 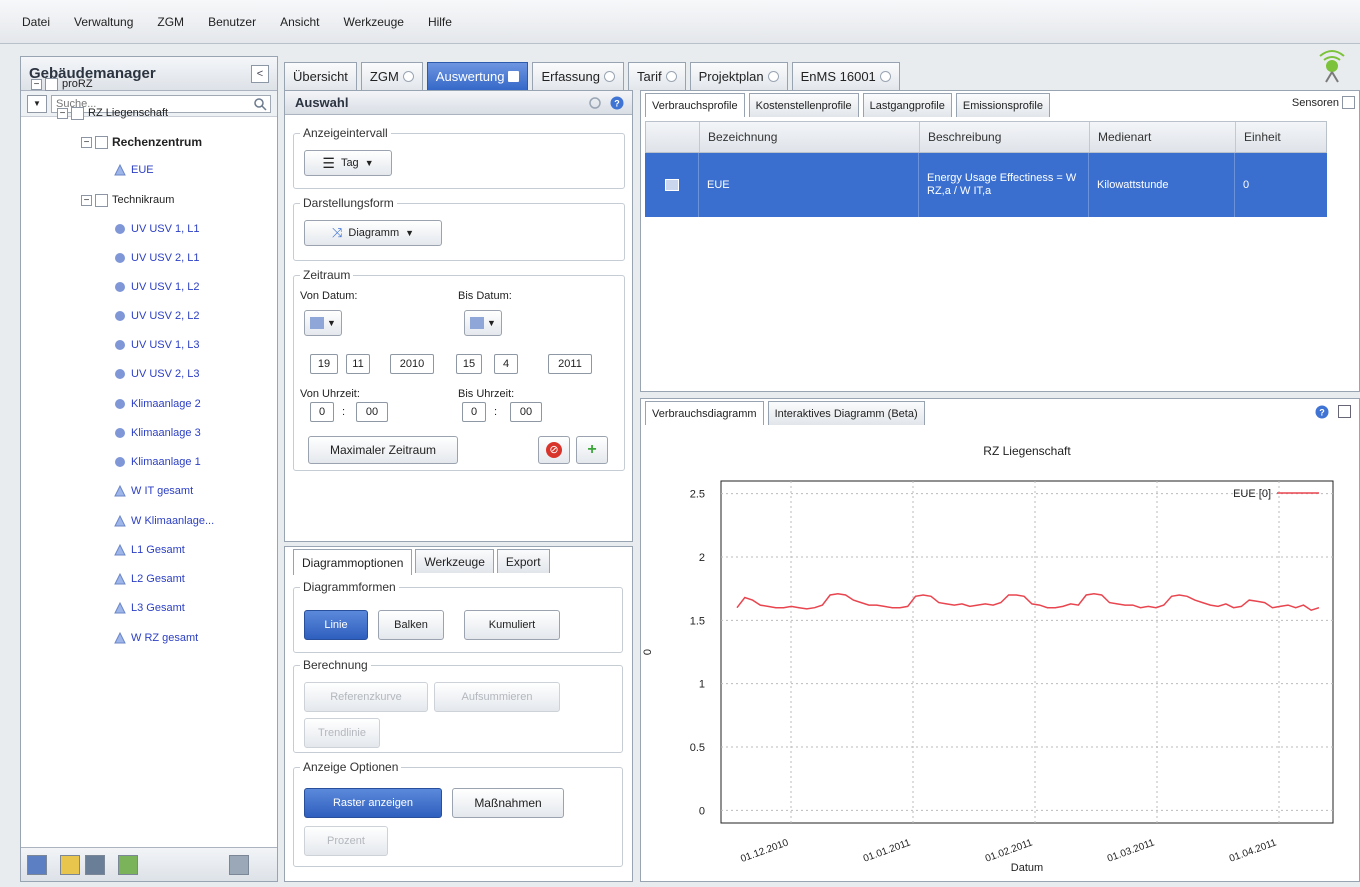 What do you see at coordinates (554, 450) in the screenshot?
I see `cancel-button: ⊘` at bounding box center [554, 450].